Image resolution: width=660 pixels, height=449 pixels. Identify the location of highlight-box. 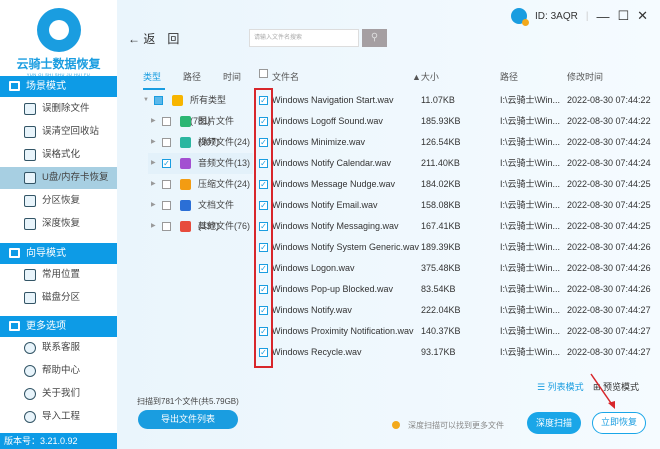
(263, 228).